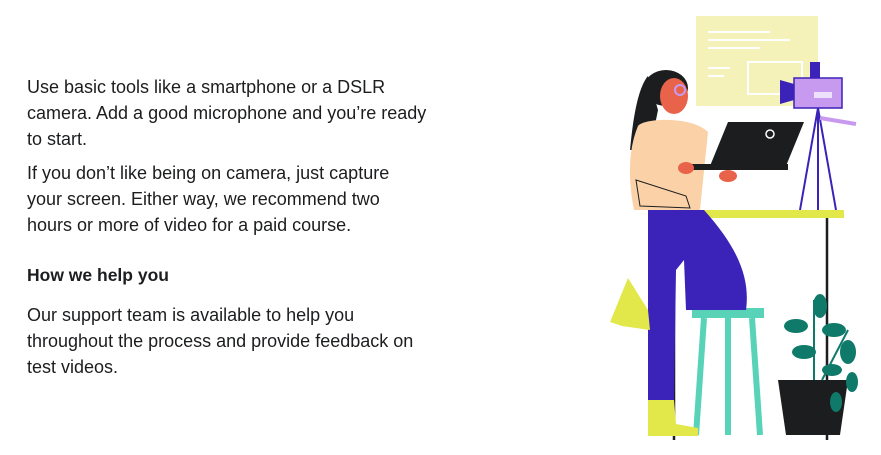 This screenshot has height=455, width=881. Describe the element at coordinates (728, 372) in the screenshot. I see `stool-icon` at that location.